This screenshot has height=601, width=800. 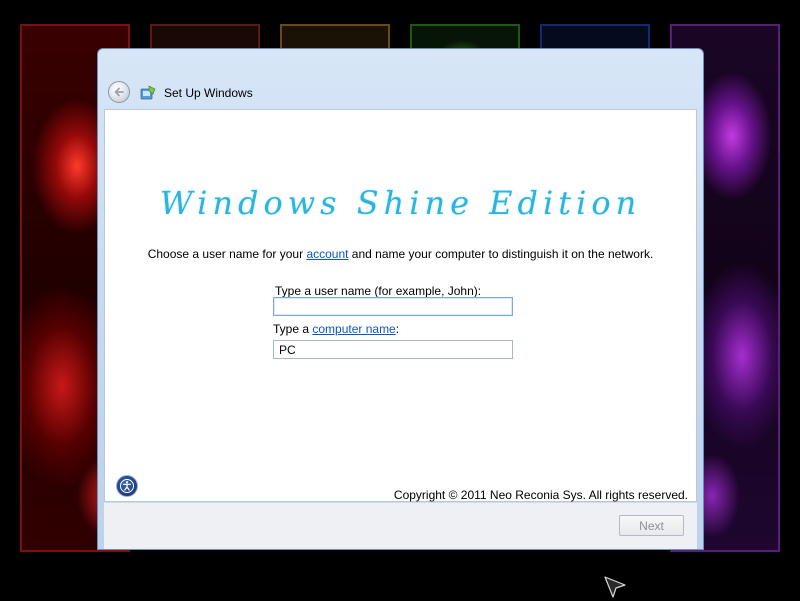 I want to click on instruction-part1: Choose a user name for your, so click(x=227, y=254).